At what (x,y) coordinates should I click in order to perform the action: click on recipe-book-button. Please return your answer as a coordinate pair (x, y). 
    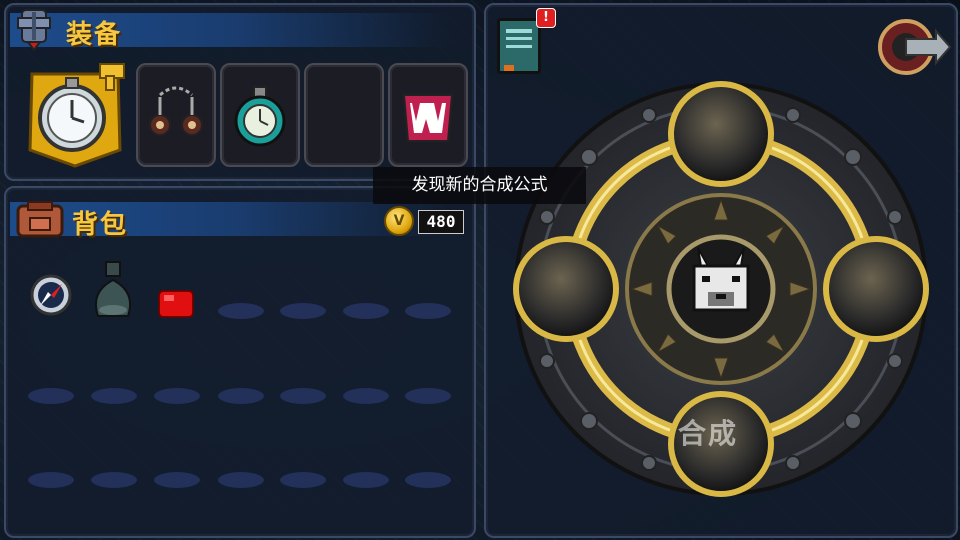
    Looking at the image, I should click on (519, 46).